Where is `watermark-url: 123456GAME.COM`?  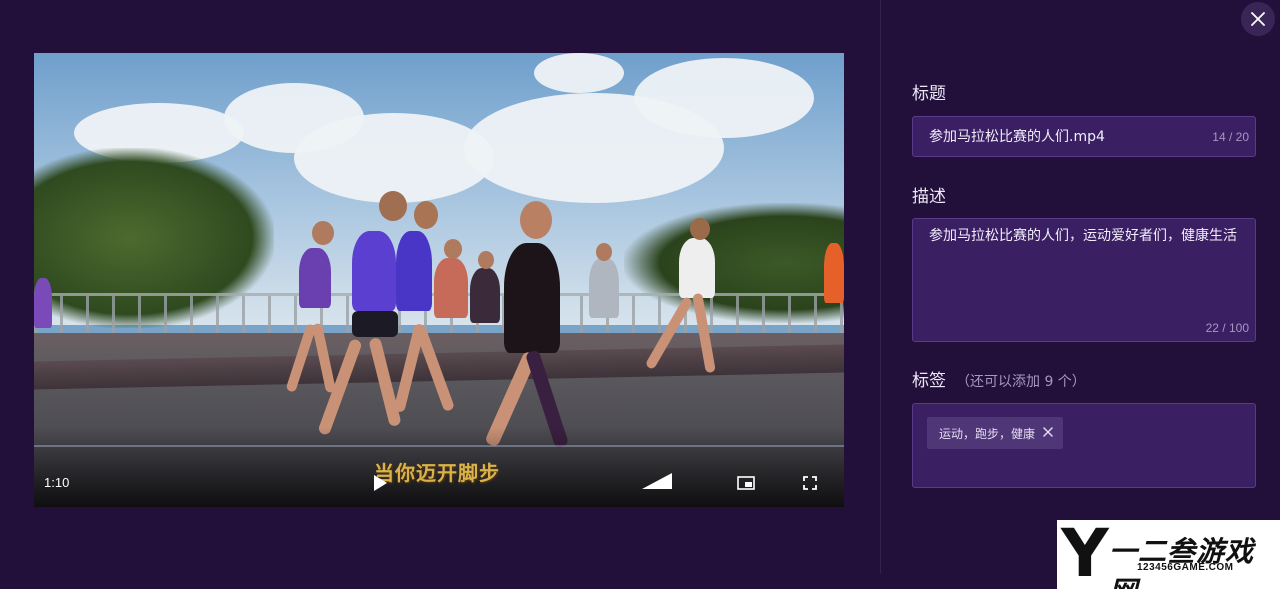 watermark-url: 123456GAME.COM is located at coordinates (1185, 567).